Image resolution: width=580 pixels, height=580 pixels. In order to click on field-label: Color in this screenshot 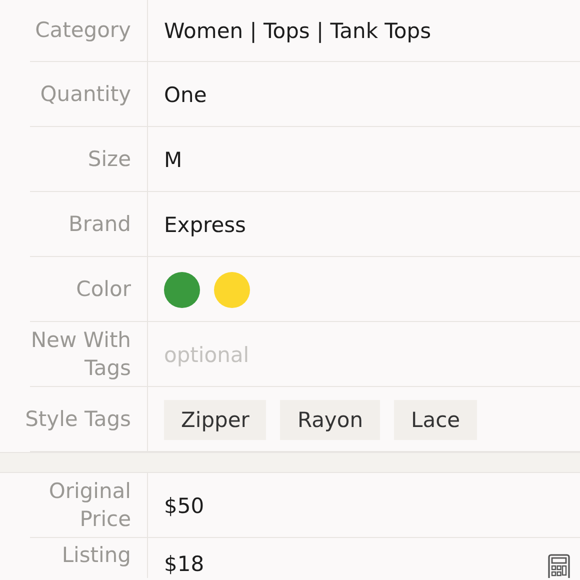, I will do `click(103, 289)`.